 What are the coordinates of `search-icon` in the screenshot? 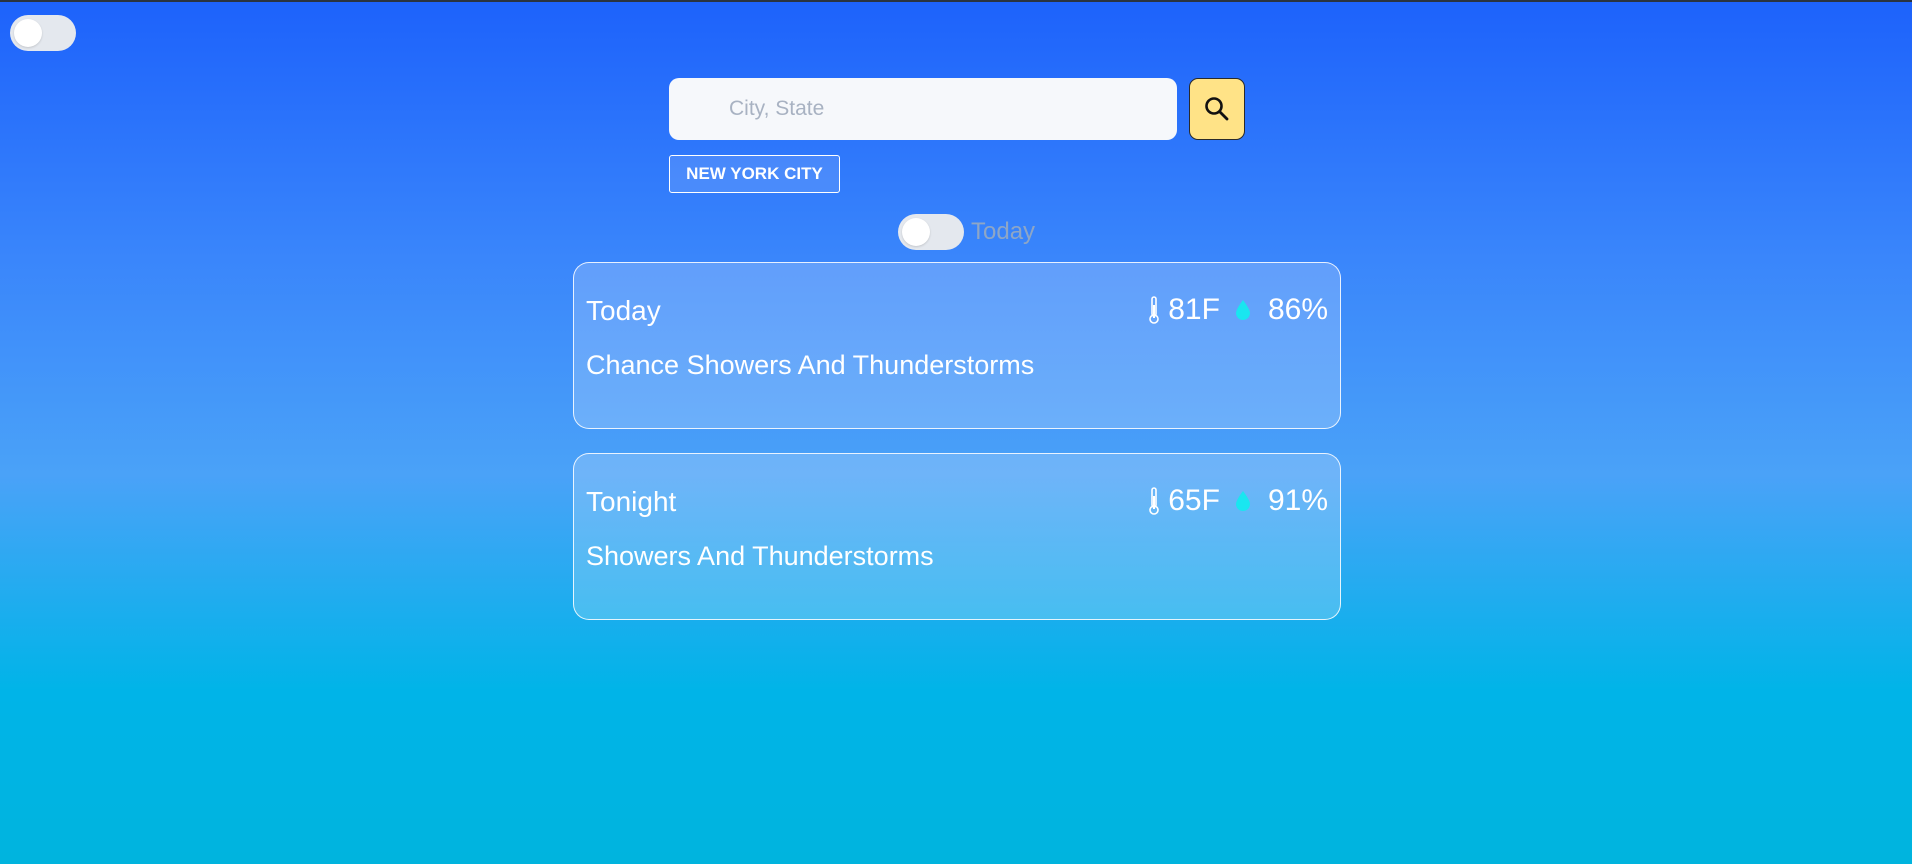 It's located at (1217, 109).